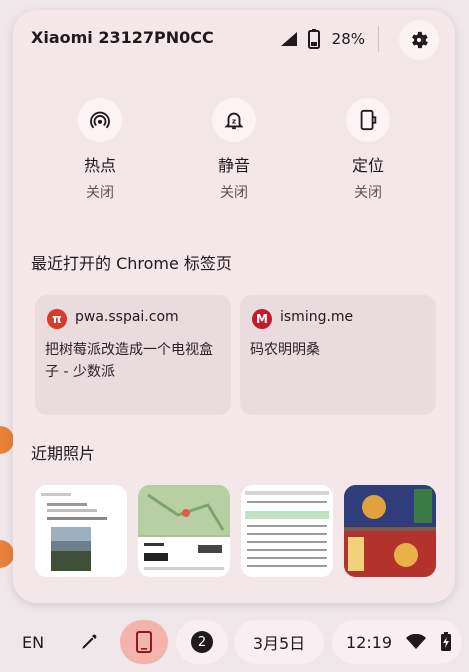 This screenshot has height=672, width=469. Describe the element at coordinates (127, 317) in the screenshot. I see `tab-domain: pwa.sspai.com` at that location.